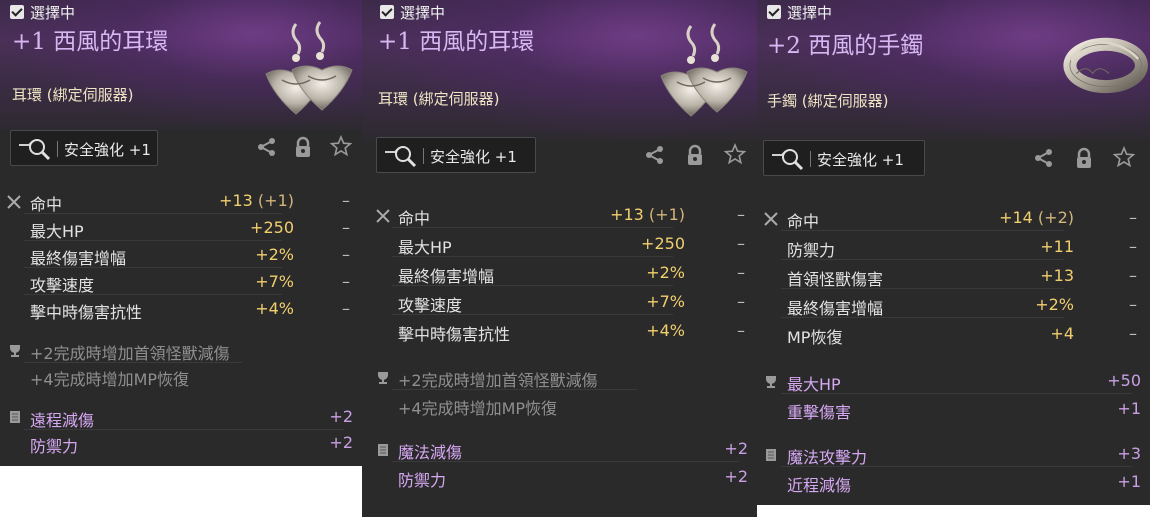 The height and width of the screenshot is (517, 1150). What do you see at coordinates (1129, 481) in the screenshot?
I see `enchant-value: +1` at bounding box center [1129, 481].